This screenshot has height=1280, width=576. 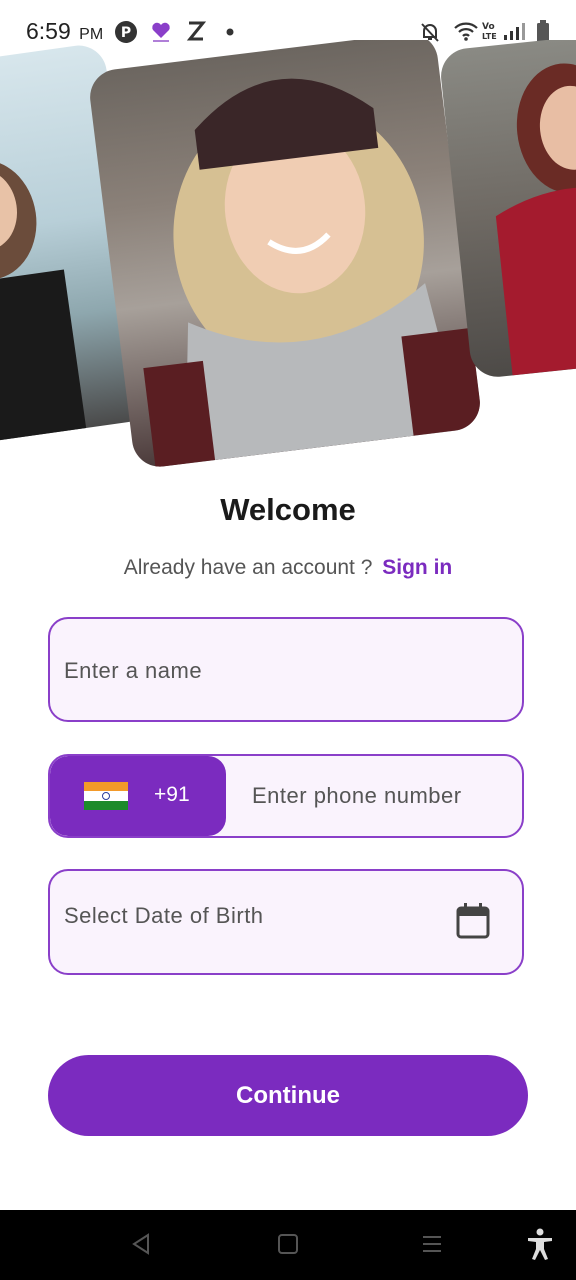 I want to click on account-prompt: Already have an account ?, so click(x=248, y=567).